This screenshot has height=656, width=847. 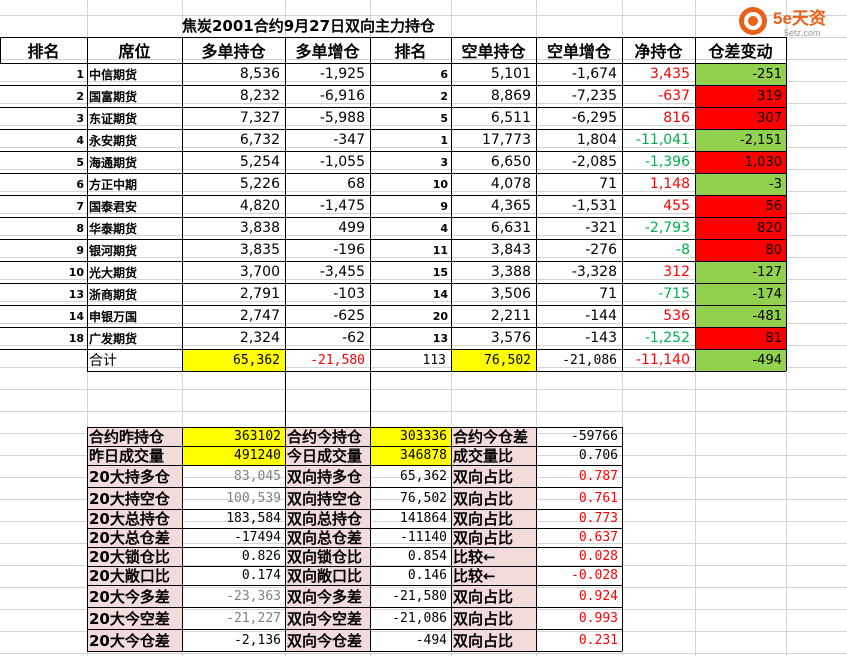 I want to click on header-cell: 多单持仓, so click(x=233, y=50).